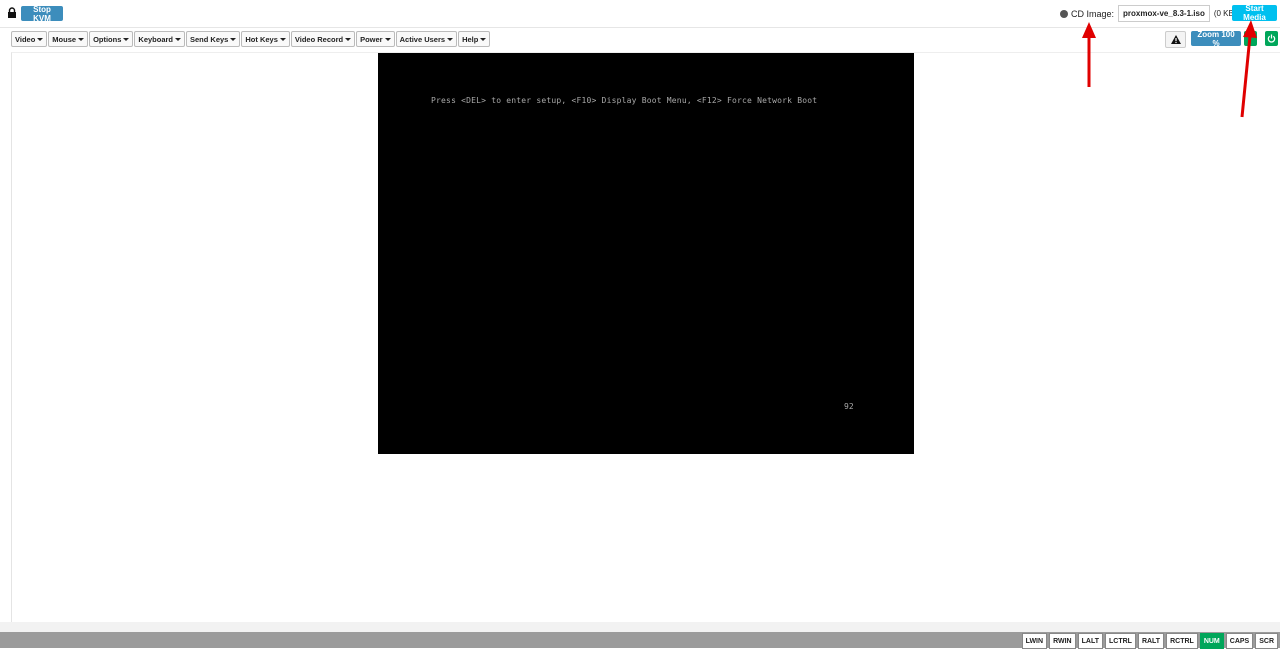 Image resolution: width=1280 pixels, height=649 pixels. Describe the element at coordinates (849, 406) in the screenshot. I see `post-code: 92` at that location.